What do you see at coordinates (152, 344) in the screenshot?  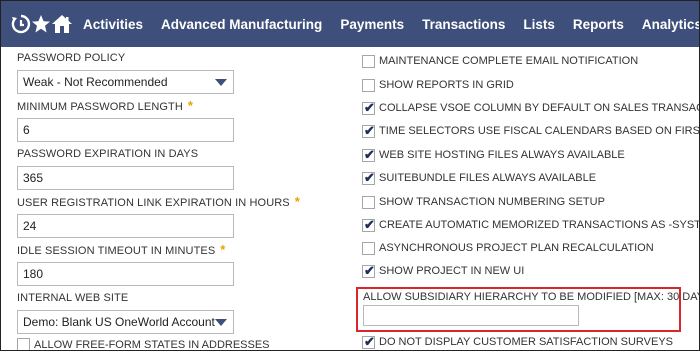 I see `allow-free-form-states-label: ALLOW FREE-FORM STATES IN ADDRESSES` at bounding box center [152, 344].